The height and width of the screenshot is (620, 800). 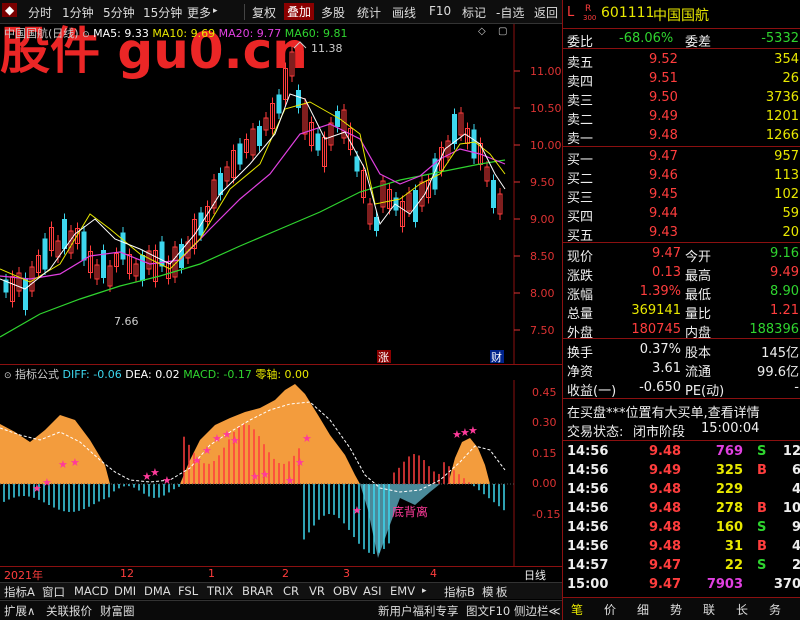 What do you see at coordinates (440, 11) in the screenshot?
I see `toolbar-f10: F10` at bounding box center [440, 11].